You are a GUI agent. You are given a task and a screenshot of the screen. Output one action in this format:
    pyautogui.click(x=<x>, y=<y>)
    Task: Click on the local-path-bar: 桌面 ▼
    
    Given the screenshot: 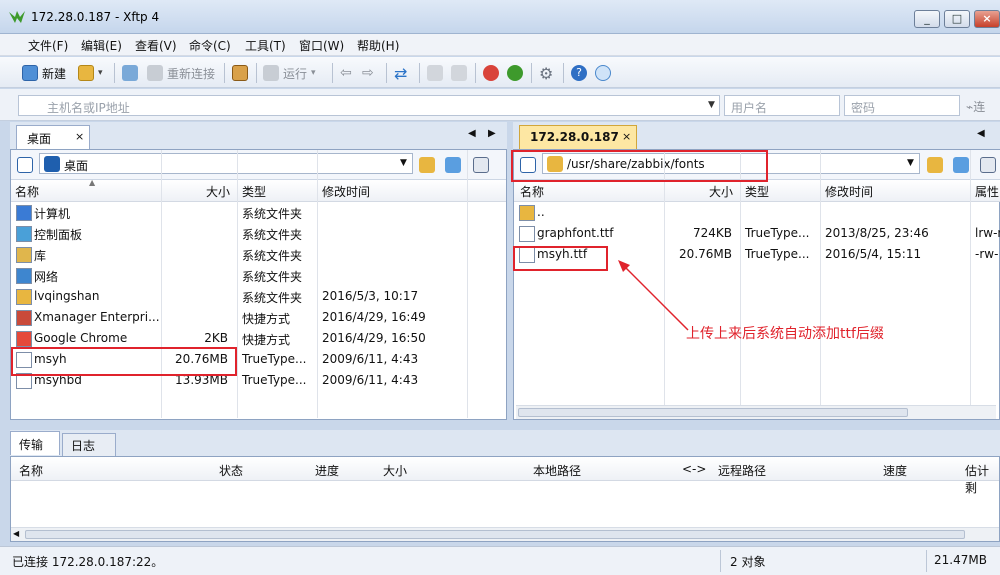 What is the action you would take?
    pyautogui.click(x=258, y=165)
    